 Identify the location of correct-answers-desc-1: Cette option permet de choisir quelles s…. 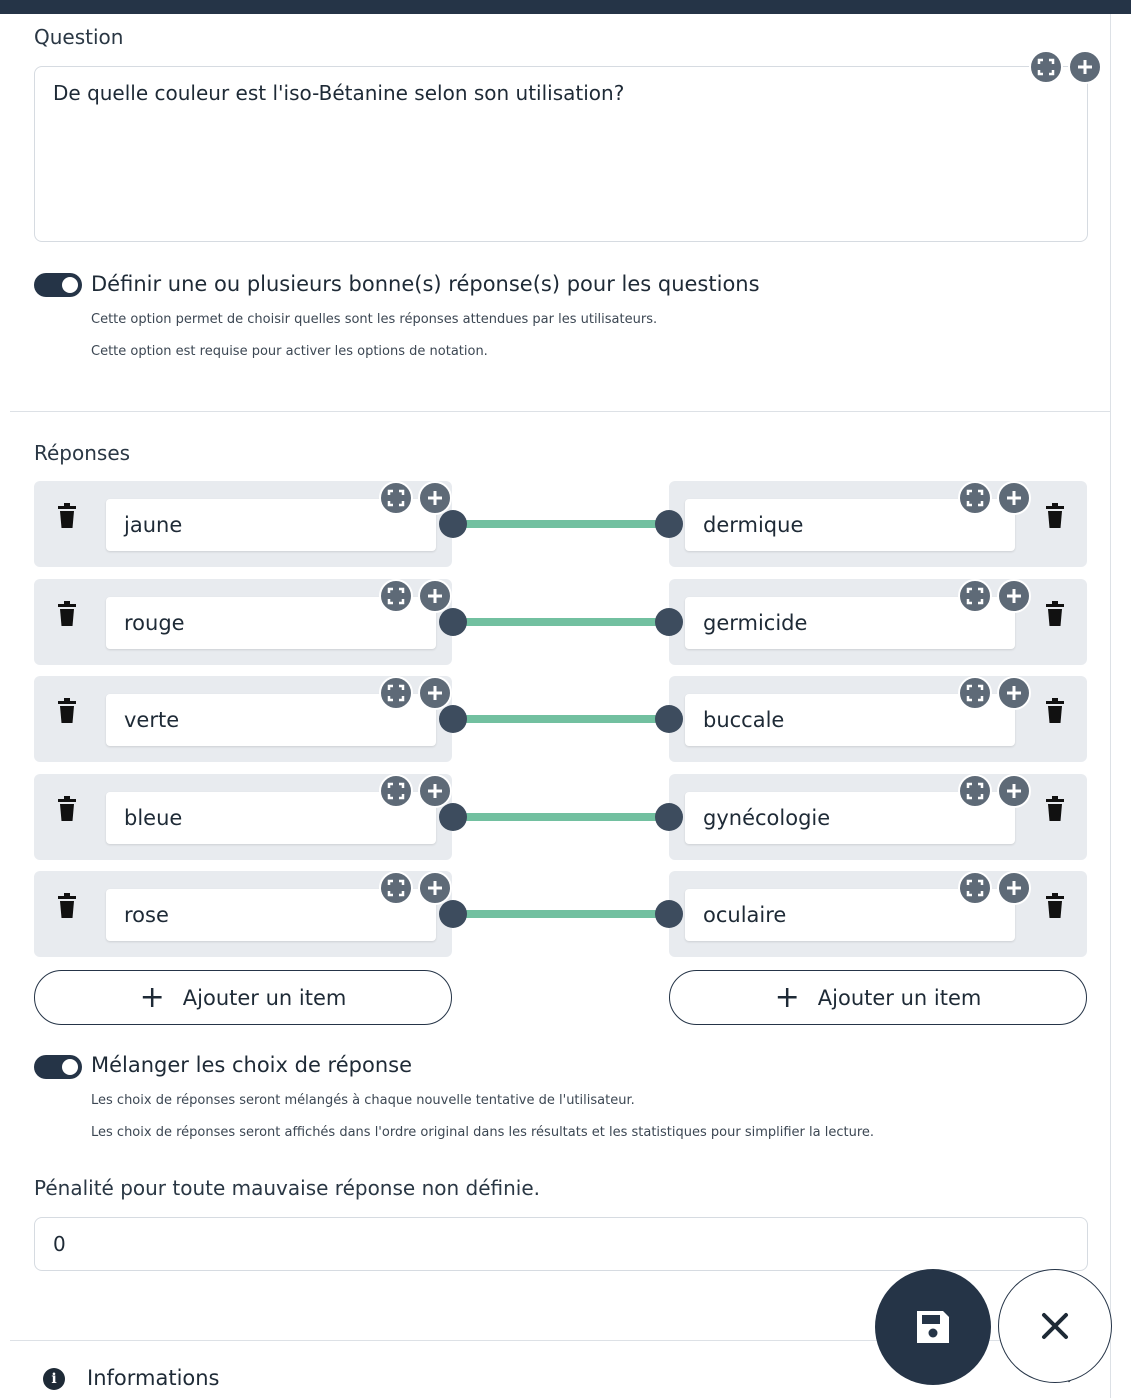
(374, 319).